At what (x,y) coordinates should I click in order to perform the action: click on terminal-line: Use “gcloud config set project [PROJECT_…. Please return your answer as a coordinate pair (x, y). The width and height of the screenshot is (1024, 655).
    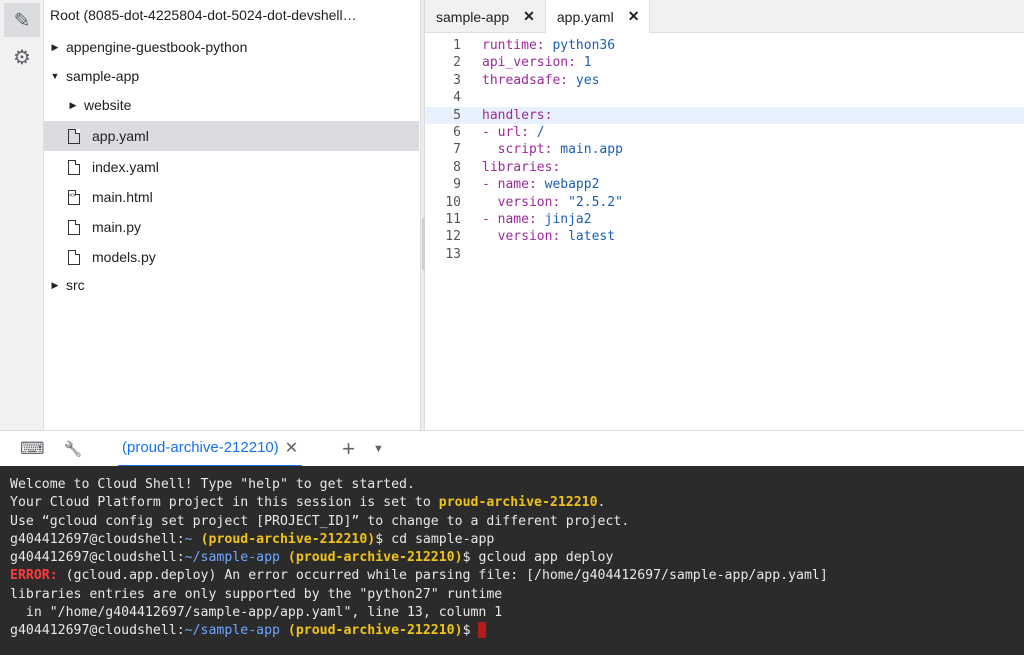
    Looking at the image, I should click on (320, 521).